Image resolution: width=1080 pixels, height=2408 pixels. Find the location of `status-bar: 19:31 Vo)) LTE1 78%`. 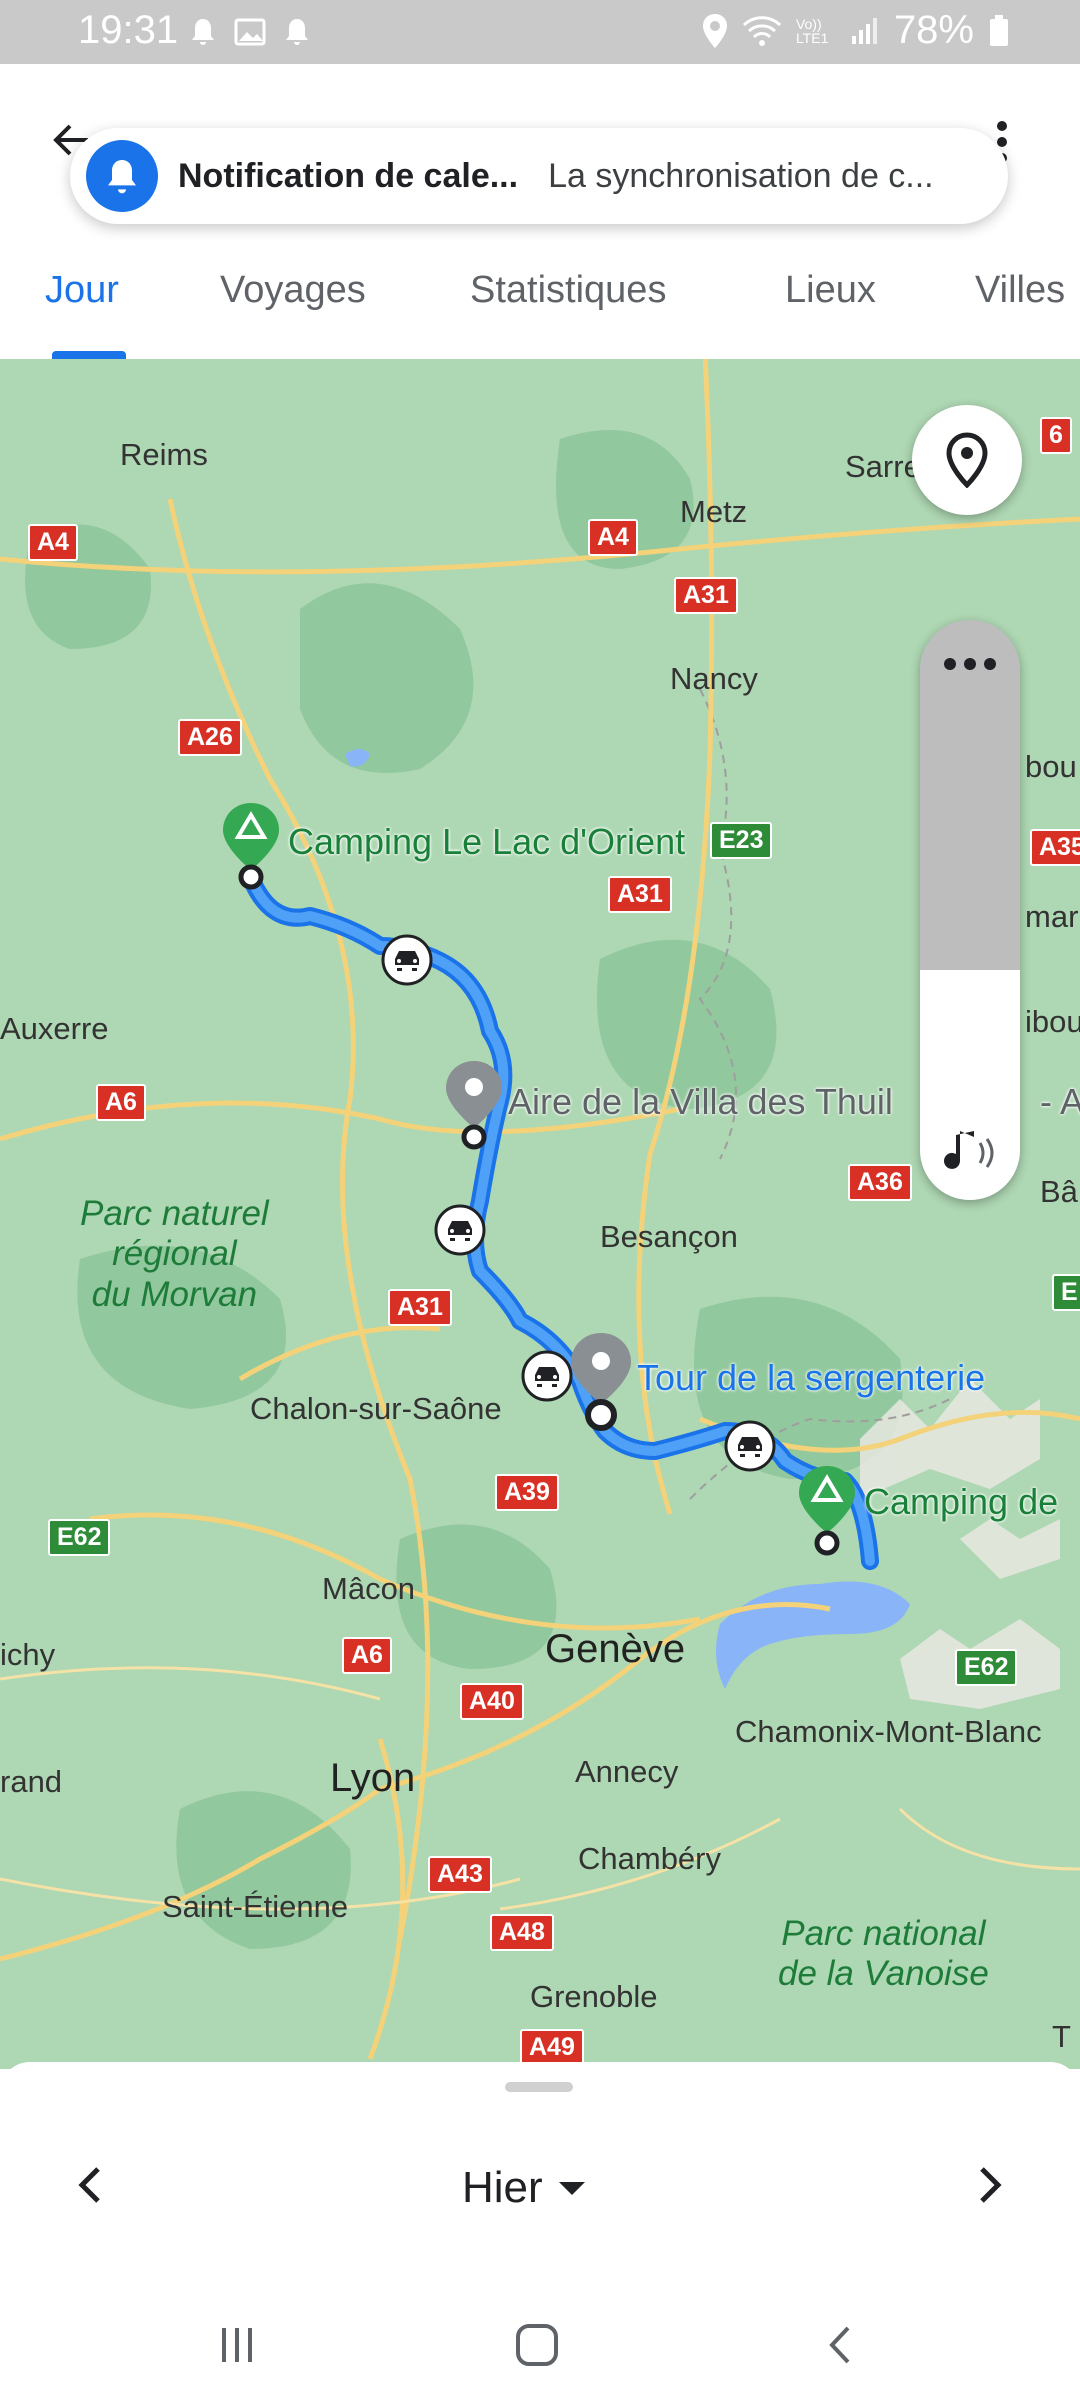

status-bar: 19:31 Vo)) LTE1 78% is located at coordinates (540, 32).